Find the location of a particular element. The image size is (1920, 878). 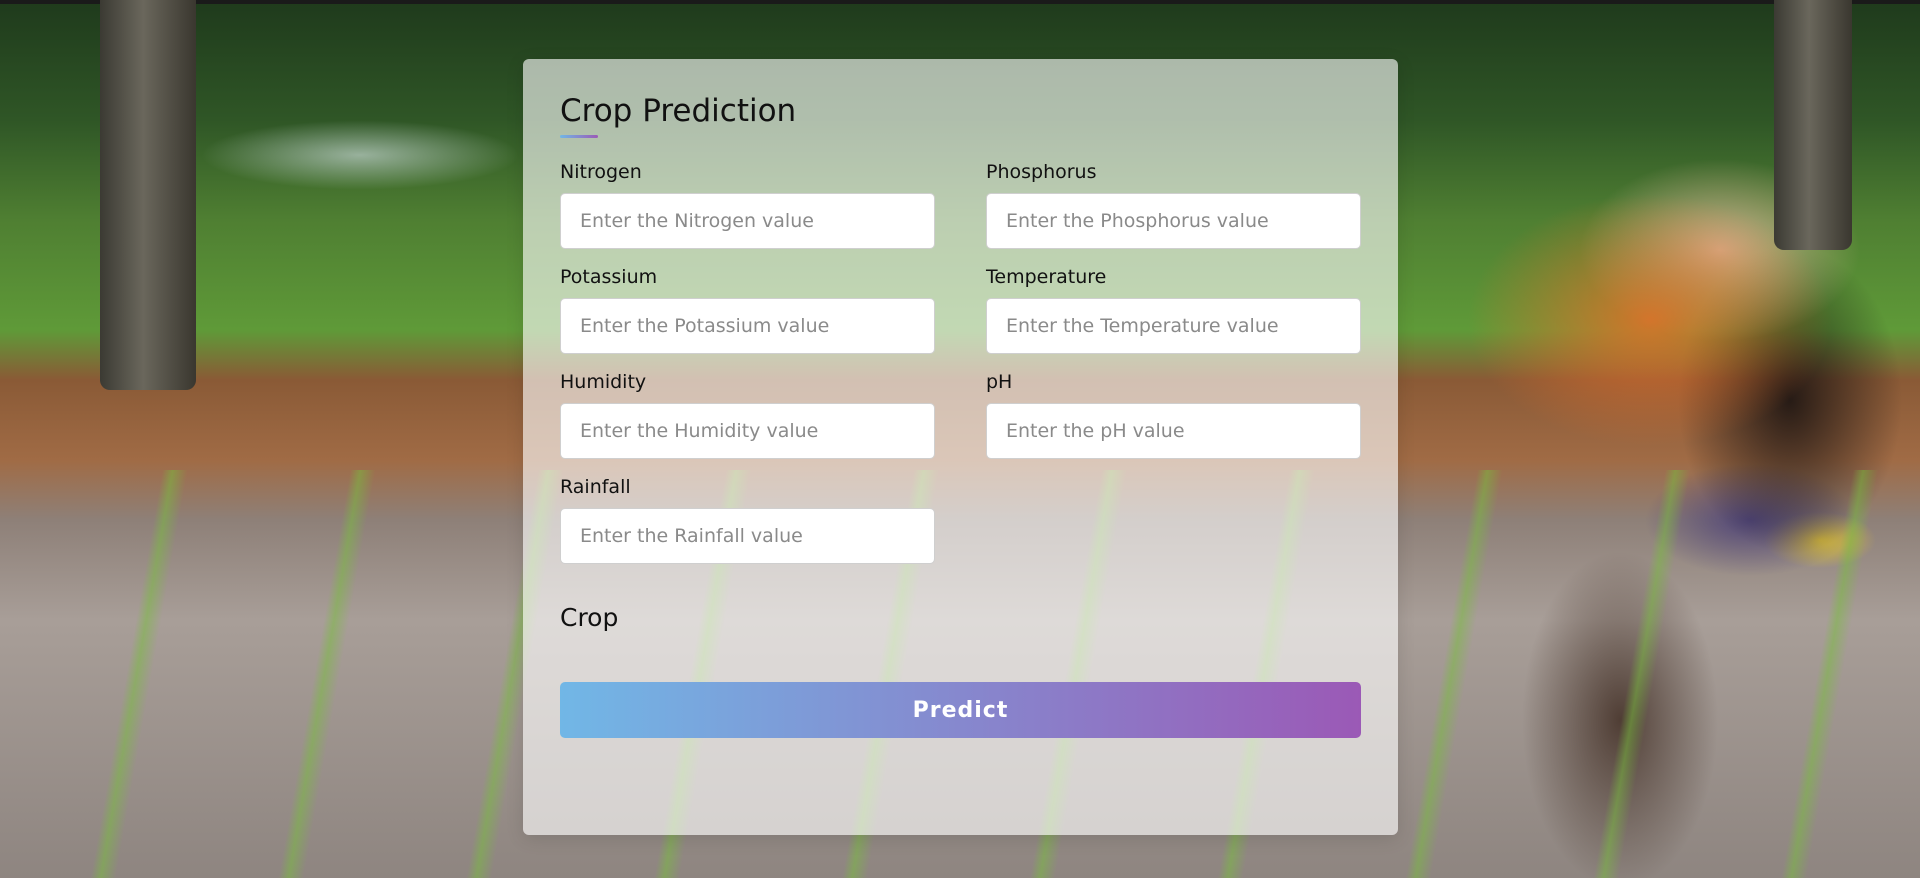

humidity-label: Humidity is located at coordinates (603, 382).